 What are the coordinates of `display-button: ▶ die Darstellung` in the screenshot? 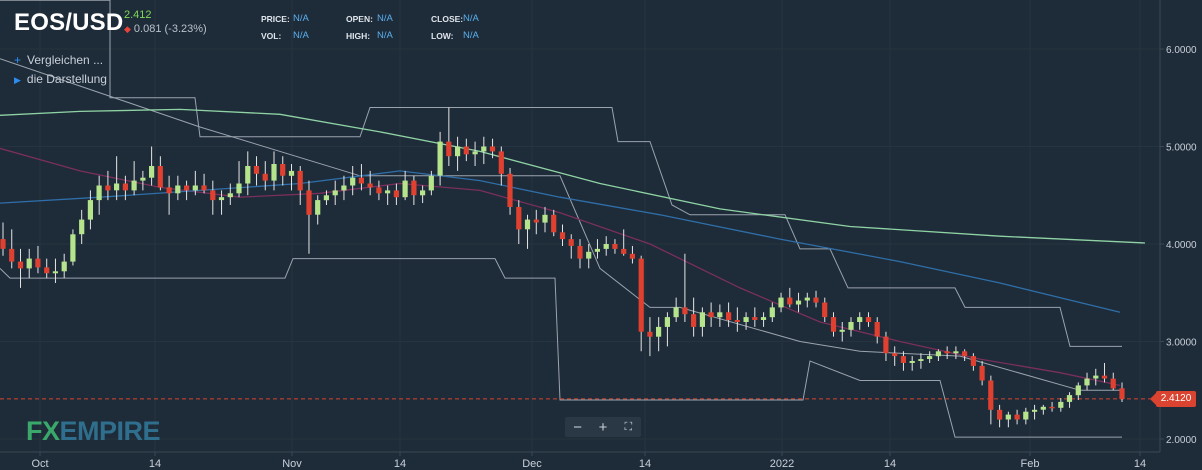 It's located at (60, 79).